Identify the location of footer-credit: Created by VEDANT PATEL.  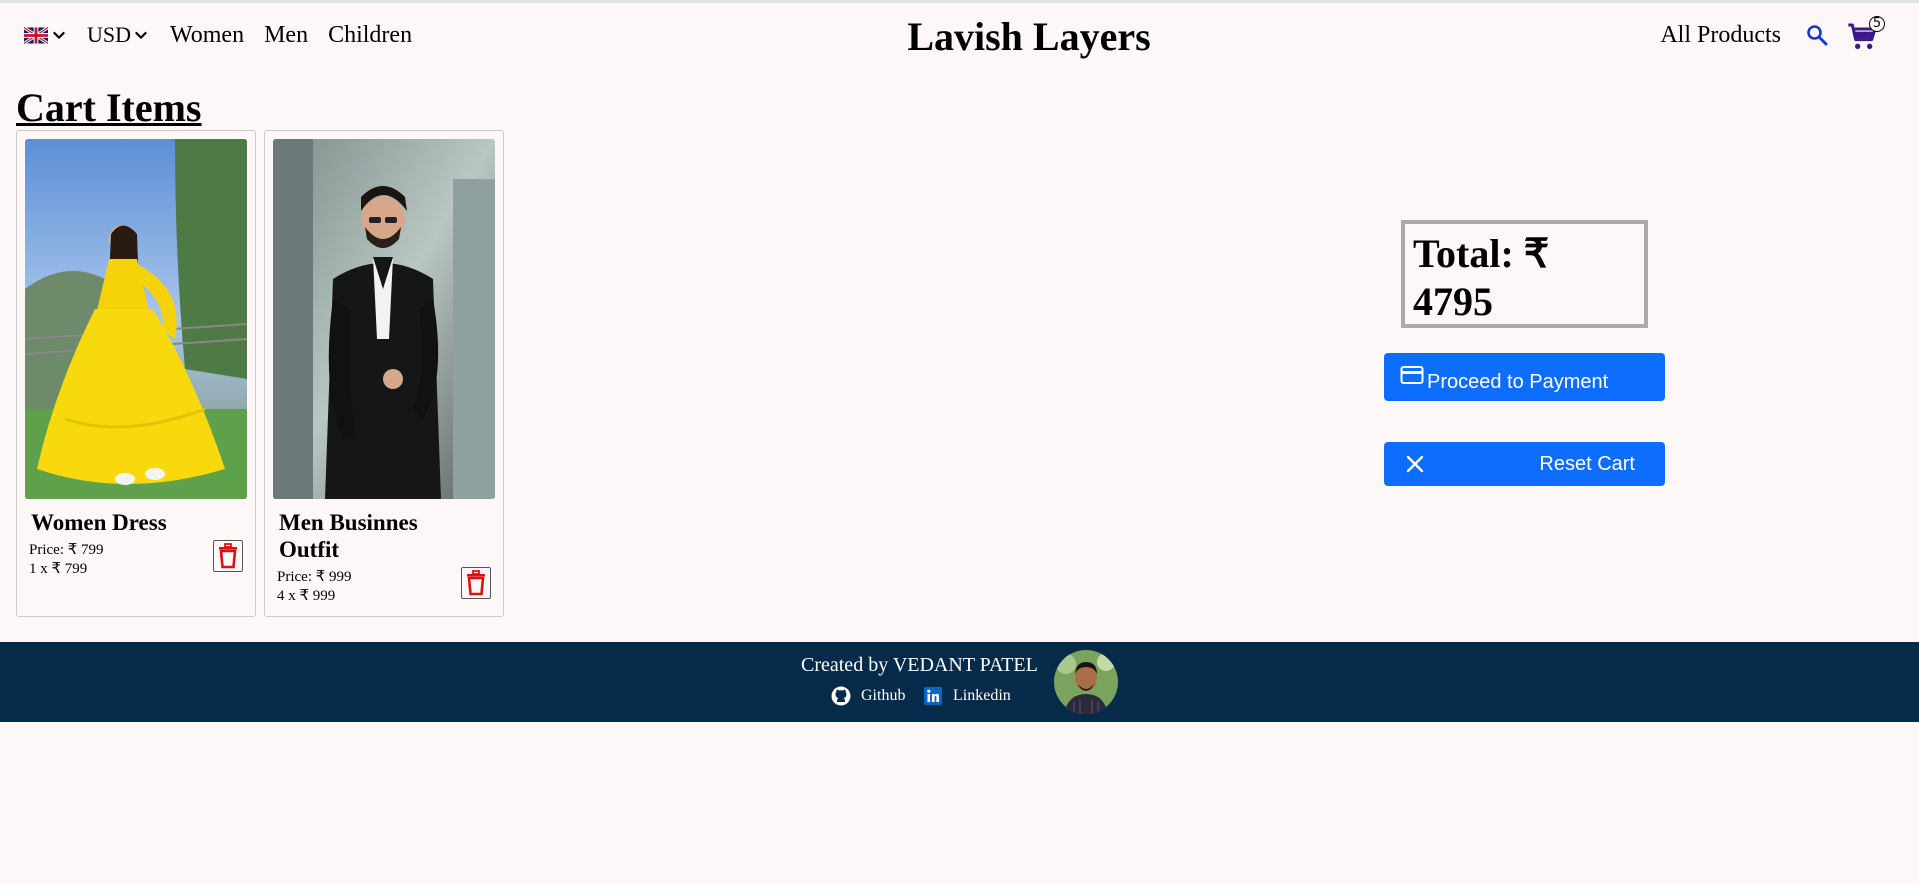
(919, 665).